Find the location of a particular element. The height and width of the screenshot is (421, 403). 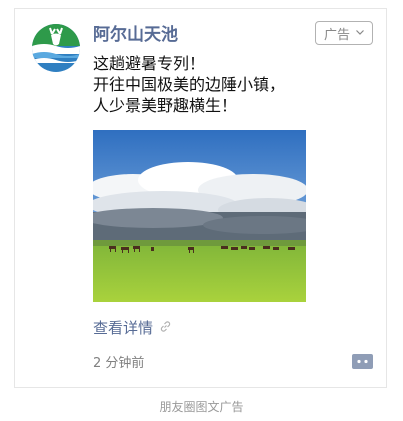

view-details-link: 查看详情 is located at coordinates (132, 328).